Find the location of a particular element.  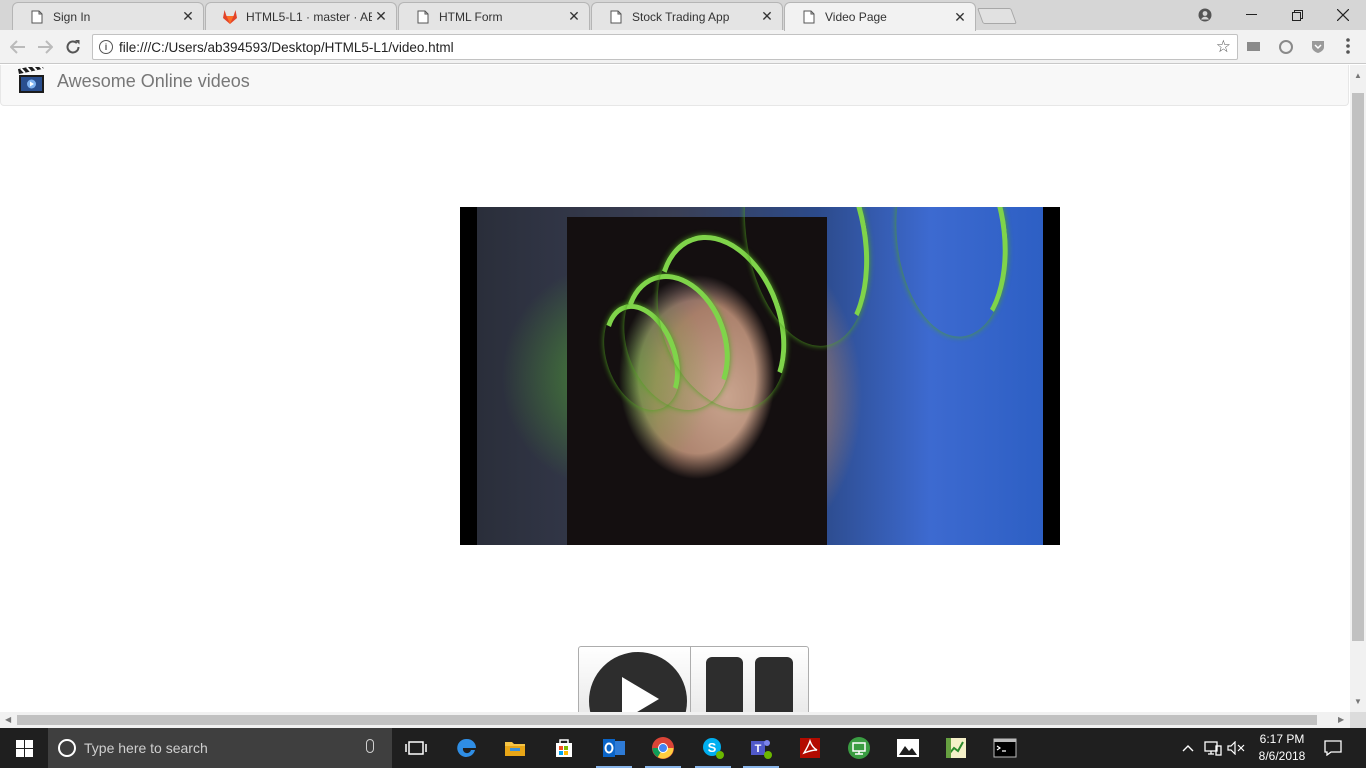

tab-title: HTML5-L1 · master · AB39 is located at coordinates (309, 16).